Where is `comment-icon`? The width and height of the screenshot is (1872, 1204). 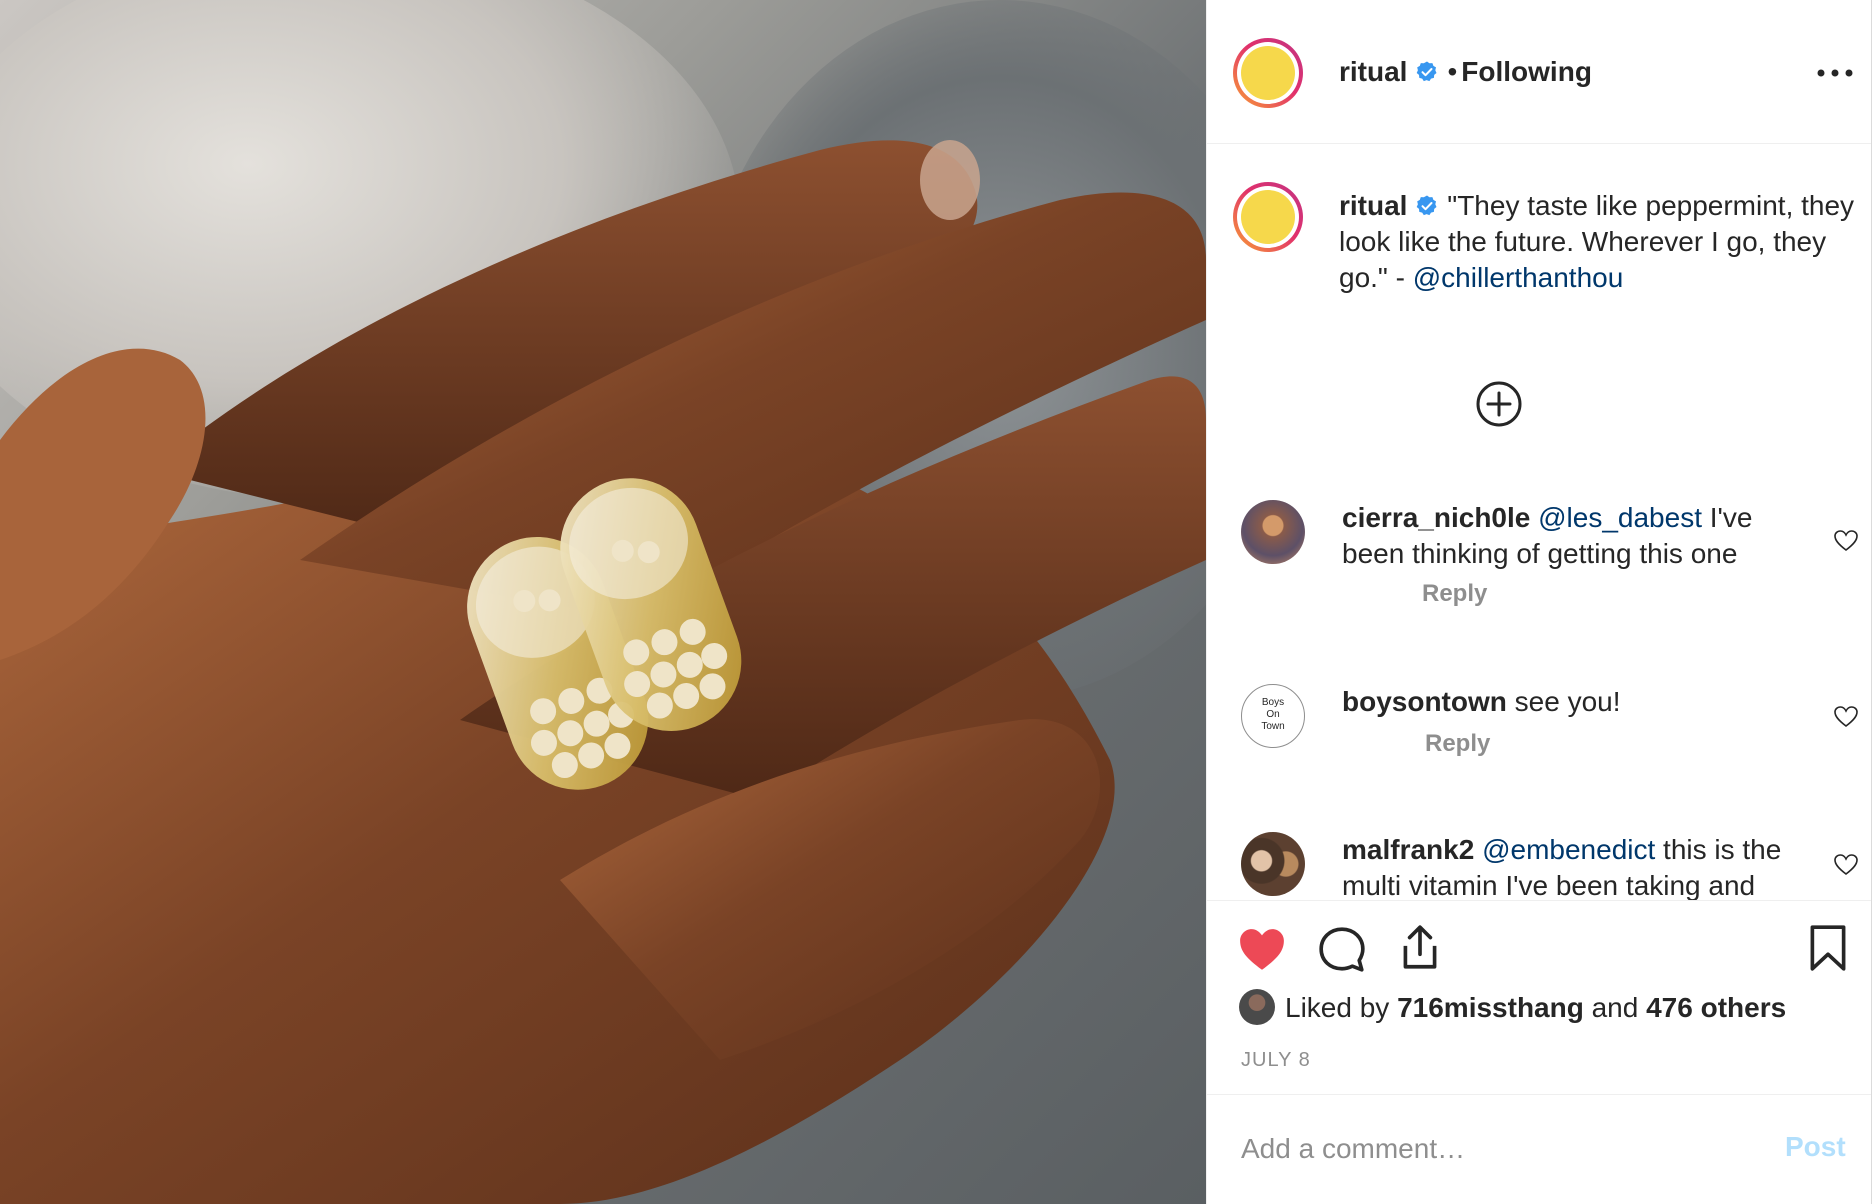
comment-icon is located at coordinates (1342, 950).